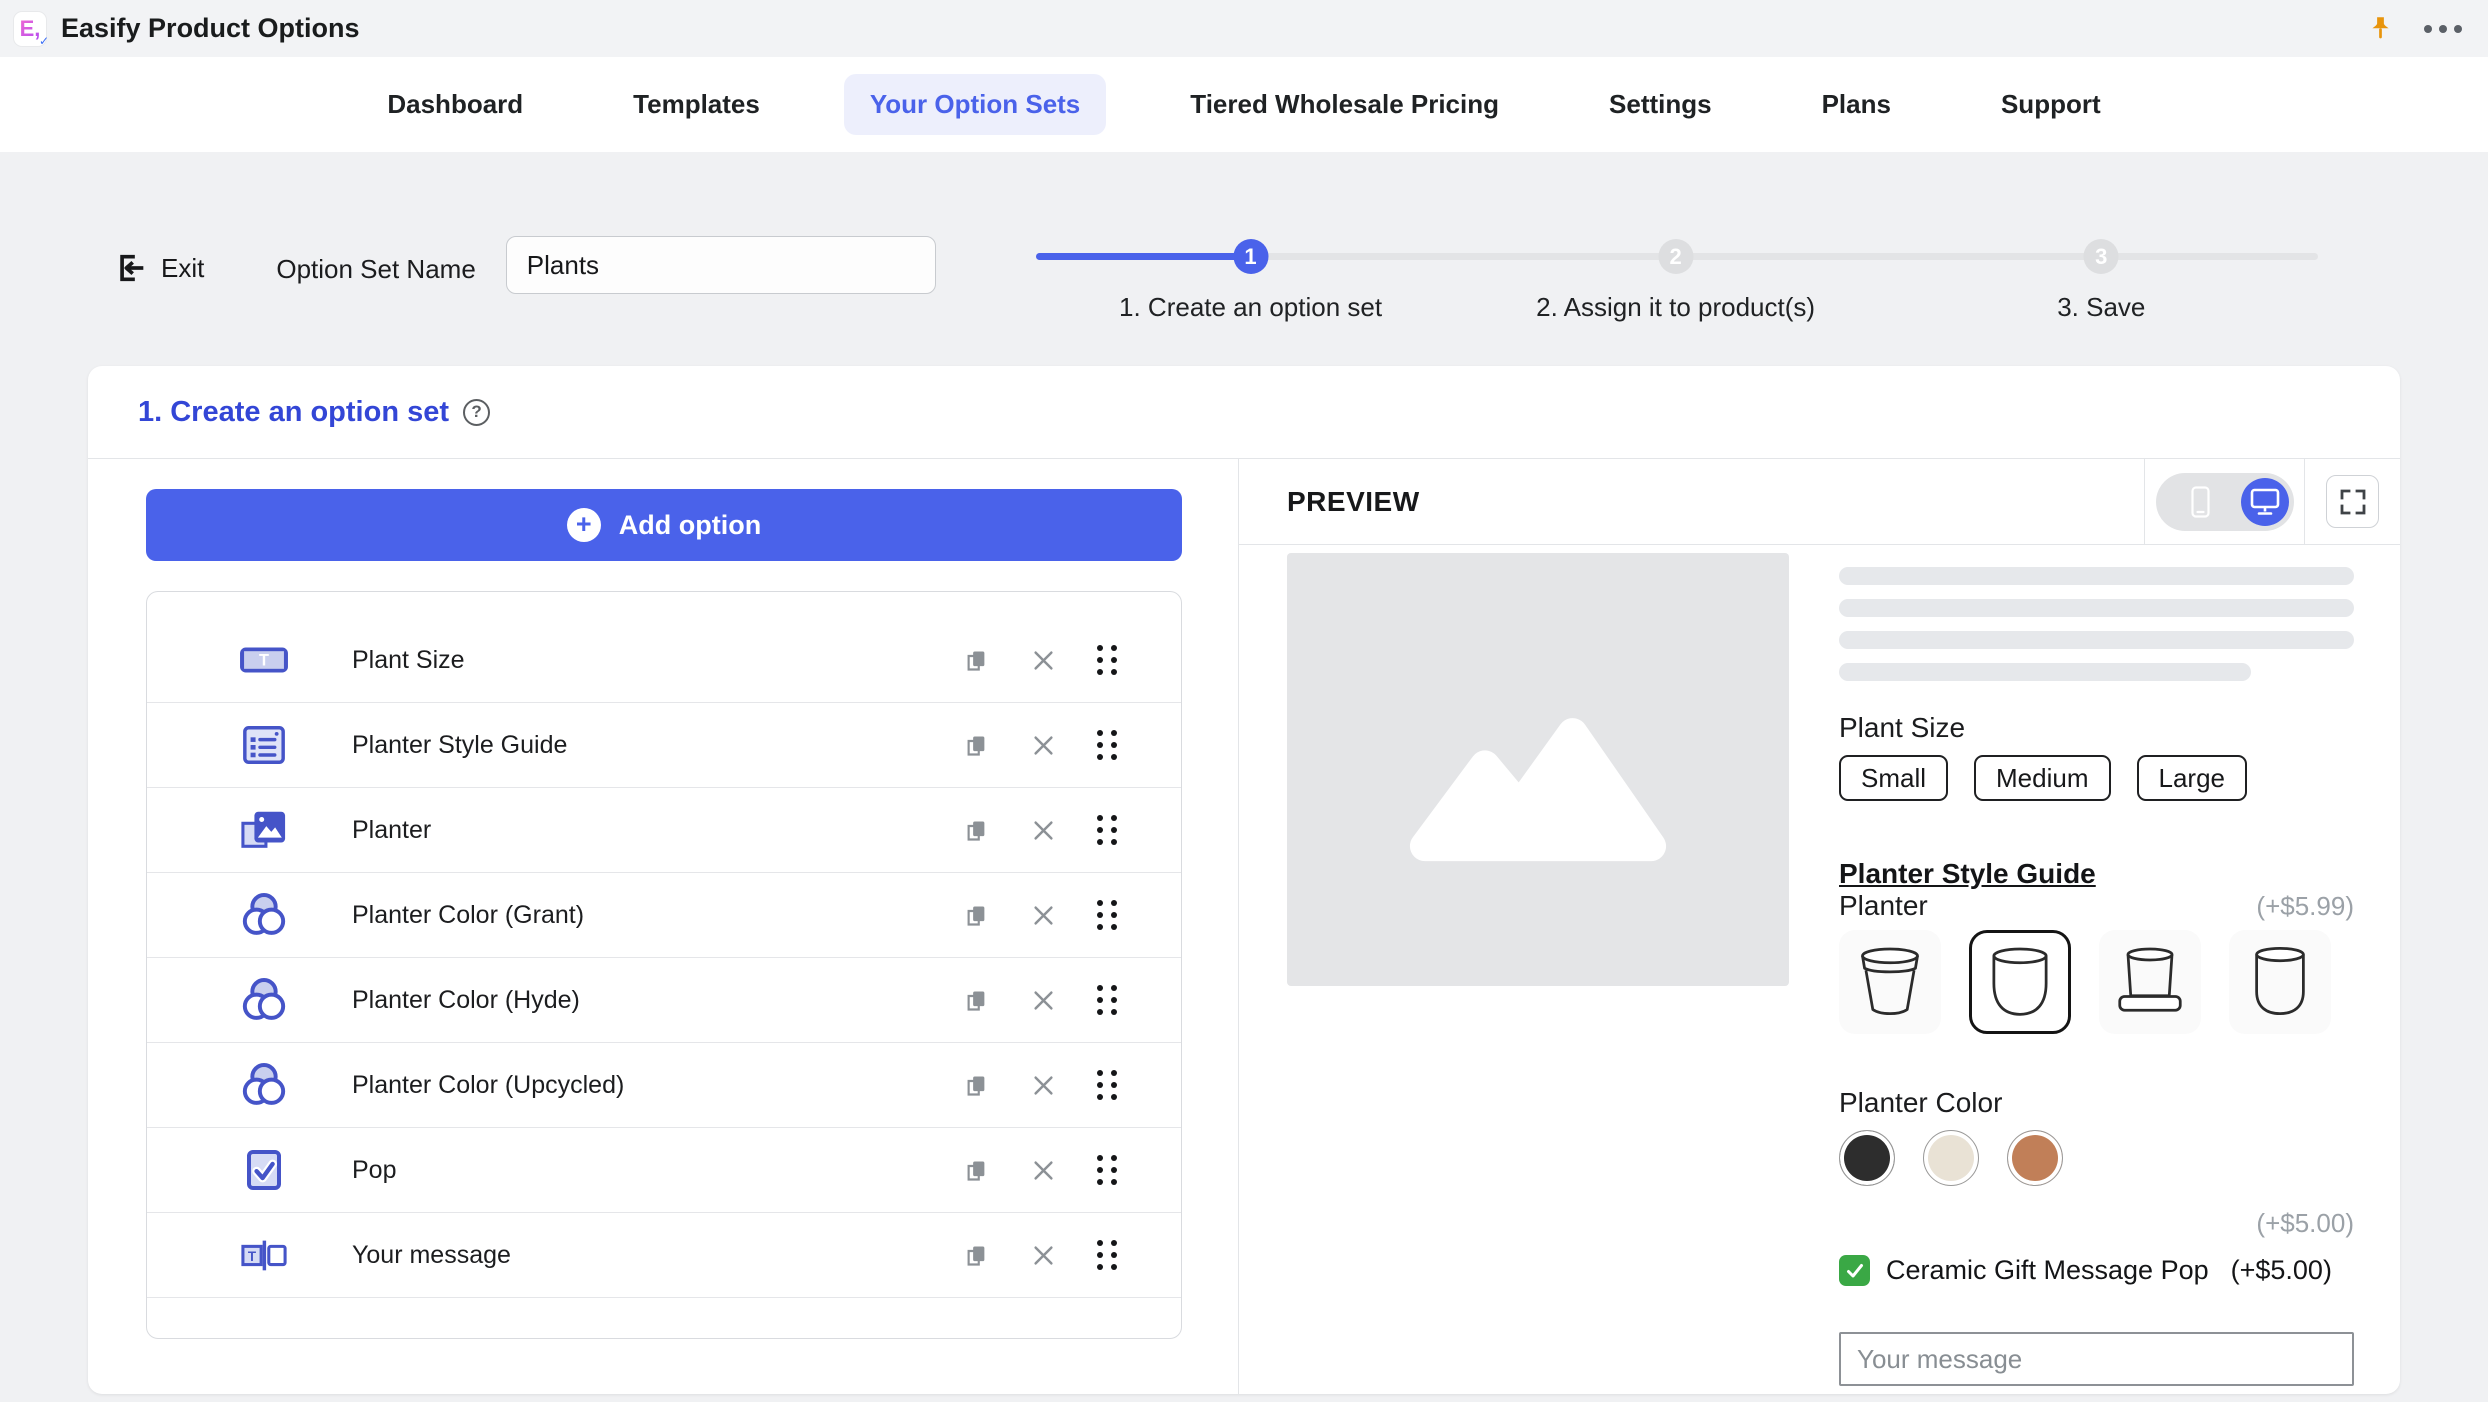  Describe the element at coordinates (2096, 1359) in the screenshot. I see `your-message-input` at that location.